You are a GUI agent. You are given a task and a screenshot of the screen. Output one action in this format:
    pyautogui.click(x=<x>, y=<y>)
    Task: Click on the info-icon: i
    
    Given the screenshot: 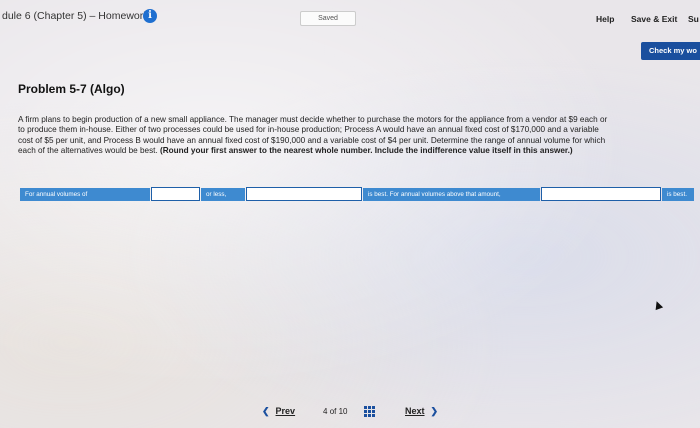 What is the action you would take?
    pyautogui.click(x=150, y=16)
    